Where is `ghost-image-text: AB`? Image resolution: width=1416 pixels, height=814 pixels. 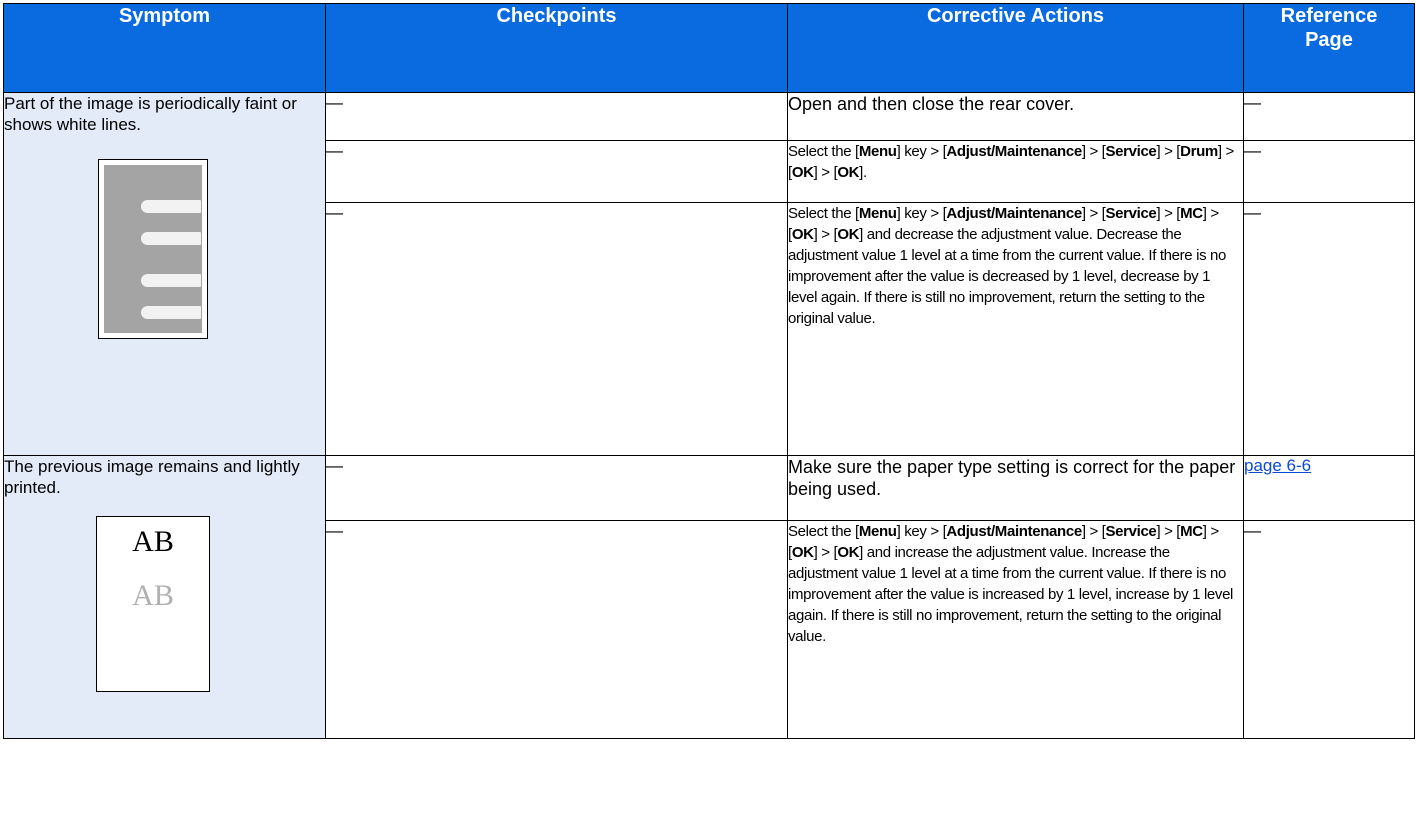
ghost-image-text: AB is located at coordinates (153, 595).